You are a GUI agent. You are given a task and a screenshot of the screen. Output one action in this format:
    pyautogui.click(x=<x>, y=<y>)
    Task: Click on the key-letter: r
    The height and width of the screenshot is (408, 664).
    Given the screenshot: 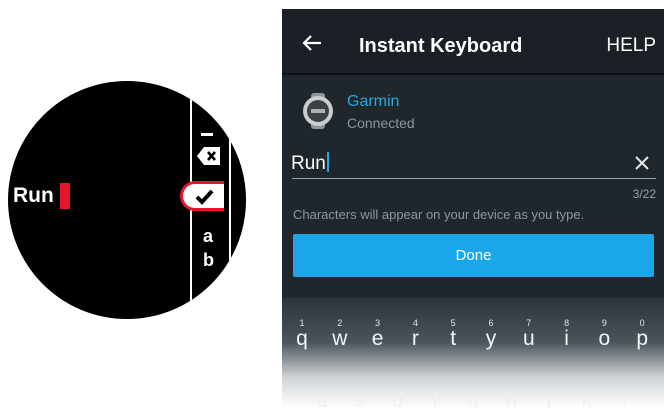 What is the action you would take?
    pyautogui.click(x=415, y=338)
    